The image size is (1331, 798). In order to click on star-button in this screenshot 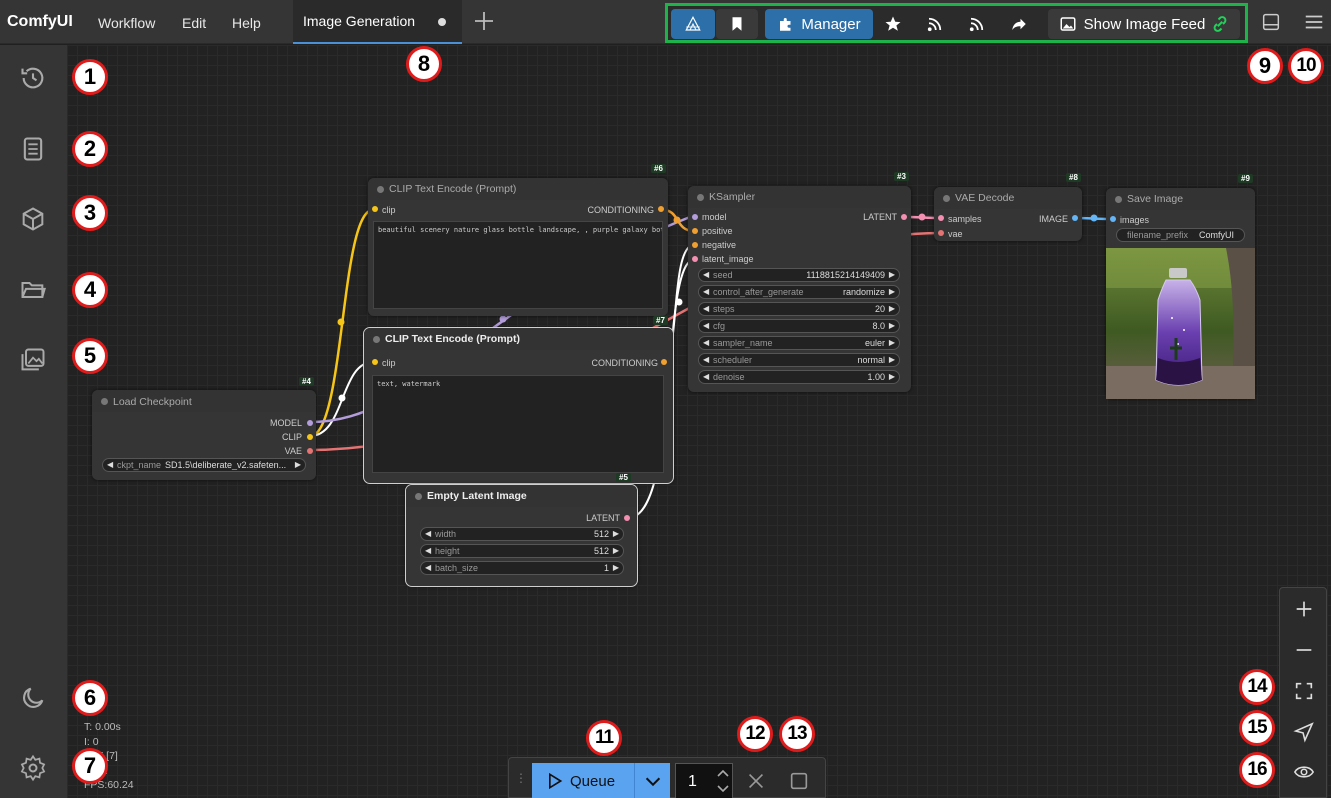, I will do `click(893, 24)`.